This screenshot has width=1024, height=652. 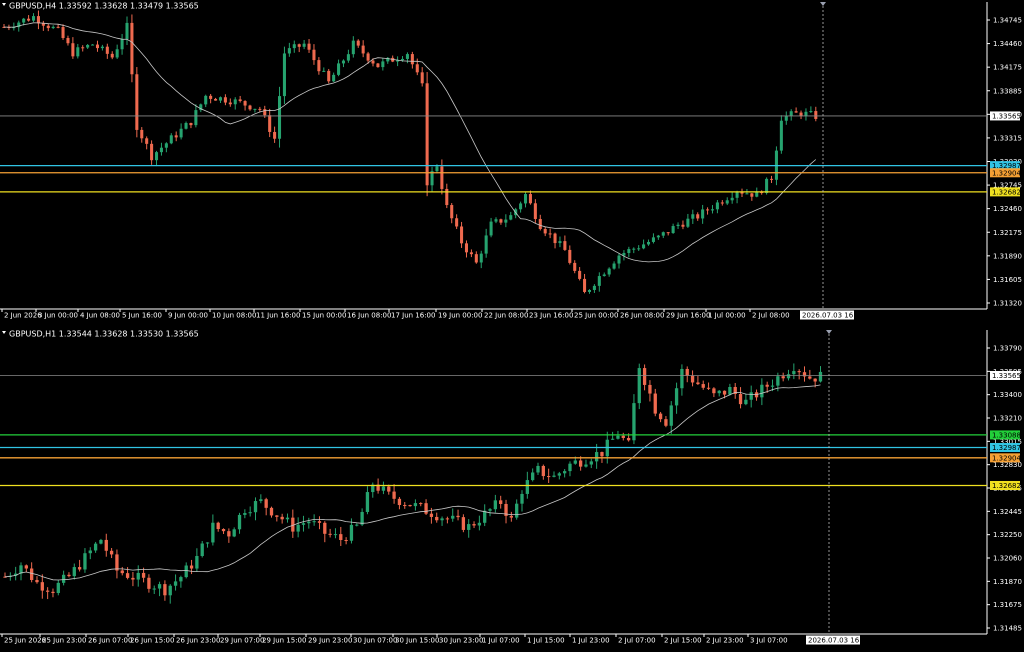 I want to click on x-tick-label: 29 Jun 23:00, so click(x=330, y=641).